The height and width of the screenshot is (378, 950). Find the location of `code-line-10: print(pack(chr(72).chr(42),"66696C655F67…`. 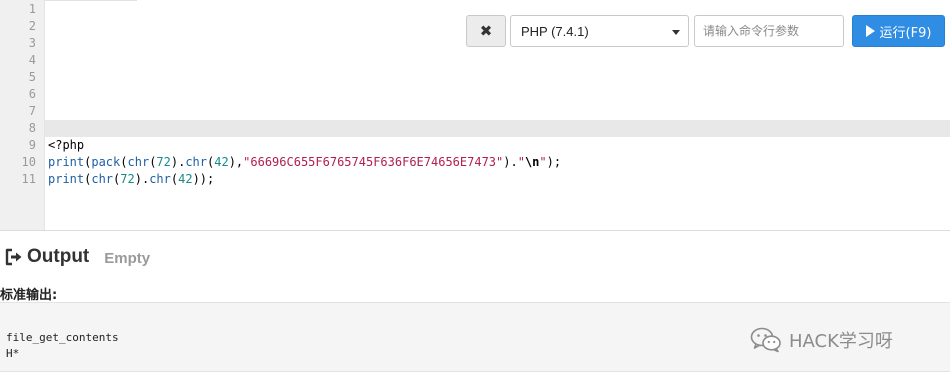

code-line-10: print(pack(chr(72).chr(42),"66696C655F67… is located at coordinates (304, 162).